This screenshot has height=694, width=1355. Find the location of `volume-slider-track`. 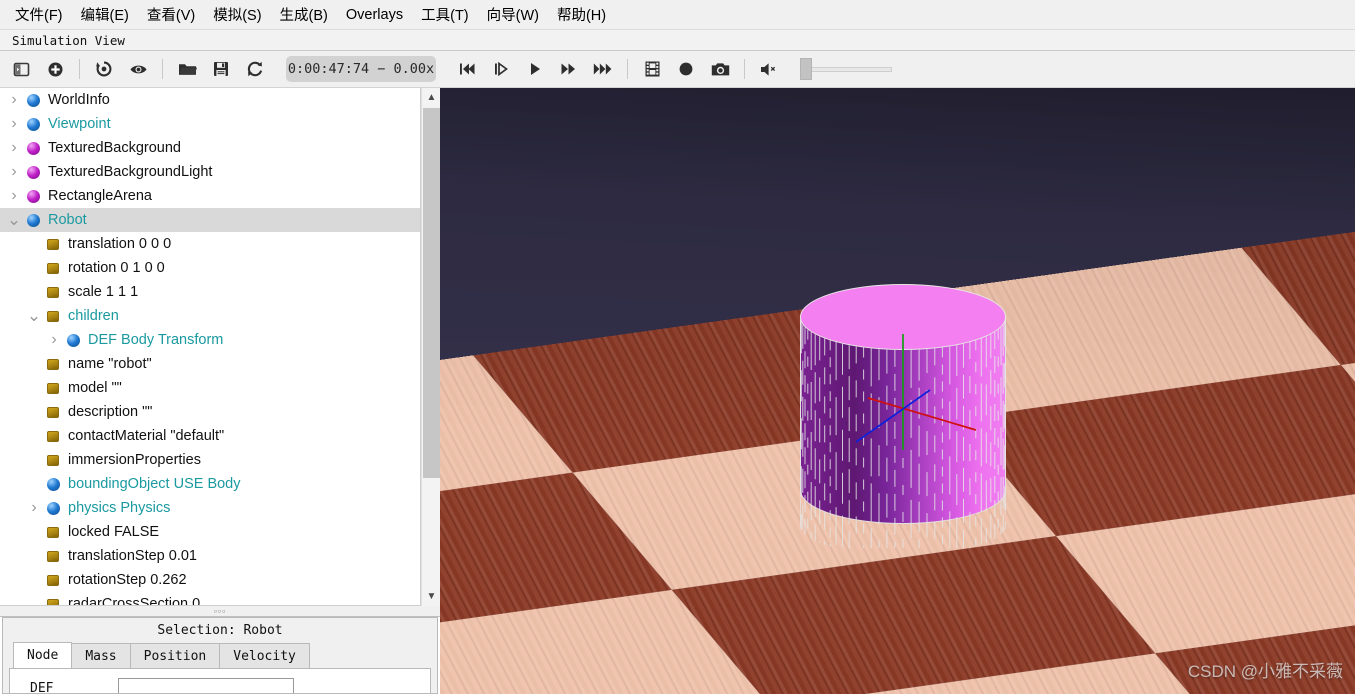

volume-slider-track is located at coordinates (846, 69).